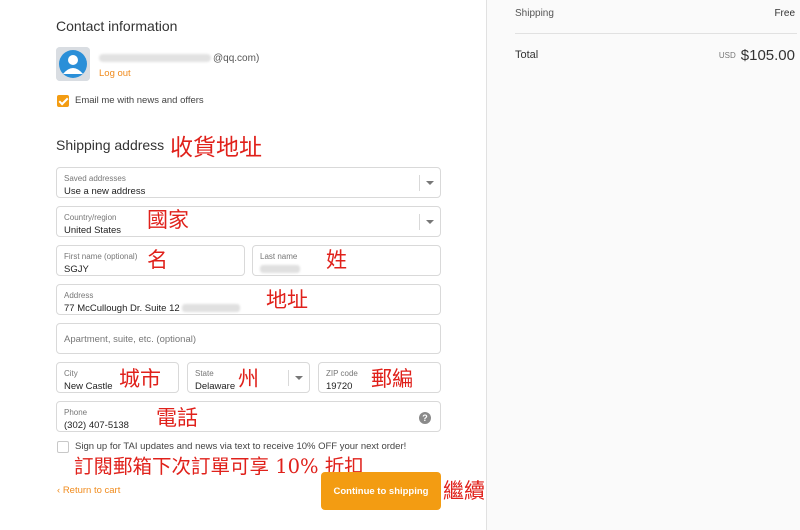 The image size is (800, 530). I want to click on annotation-address: 地址, so click(287, 300).